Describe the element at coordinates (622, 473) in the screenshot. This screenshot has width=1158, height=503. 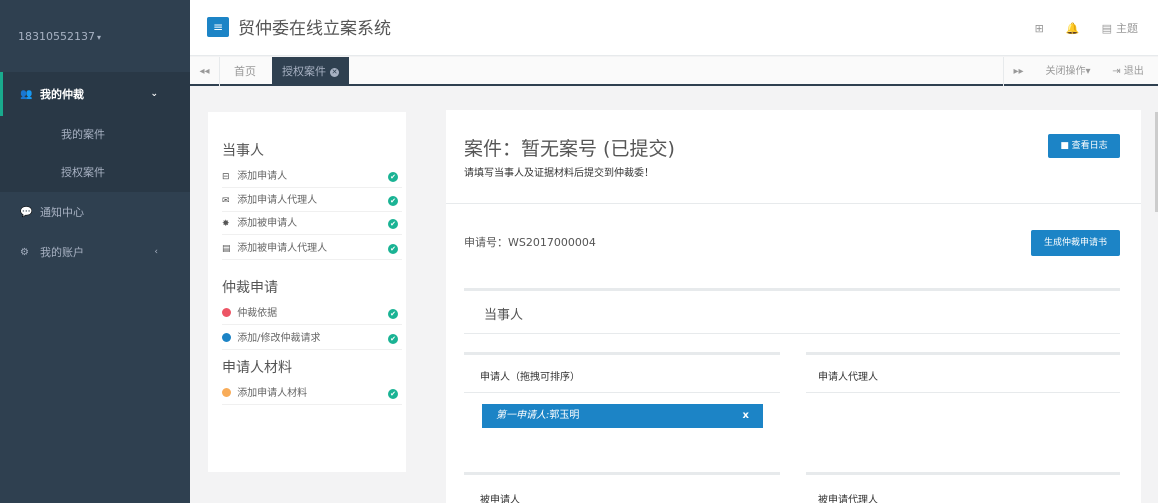
I see `respondent-column-border` at that location.